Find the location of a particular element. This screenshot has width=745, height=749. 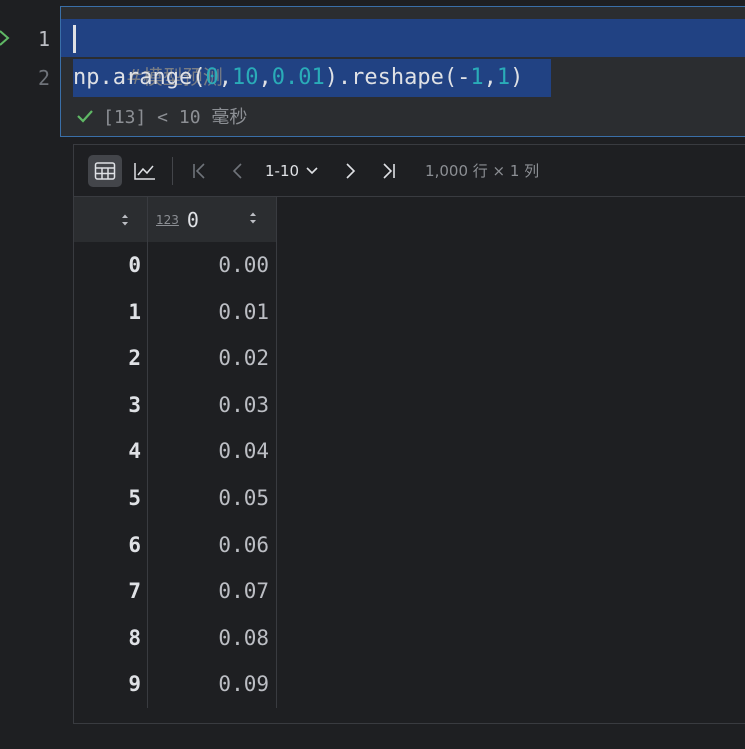

cell-value: 0.05 is located at coordinates (211, 498).